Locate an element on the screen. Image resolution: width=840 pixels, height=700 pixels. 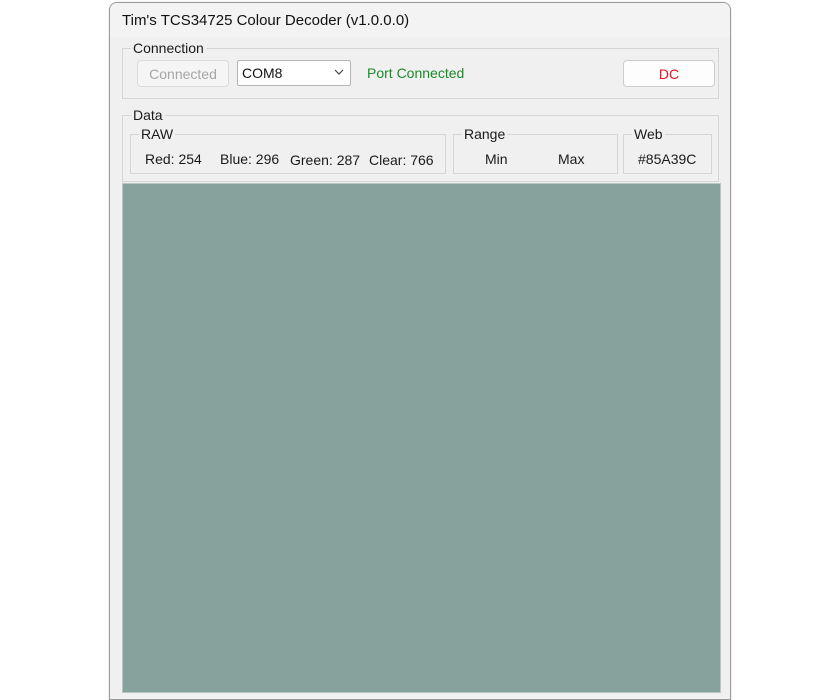
chevron-down-icon is located at coordinates (339, 72).